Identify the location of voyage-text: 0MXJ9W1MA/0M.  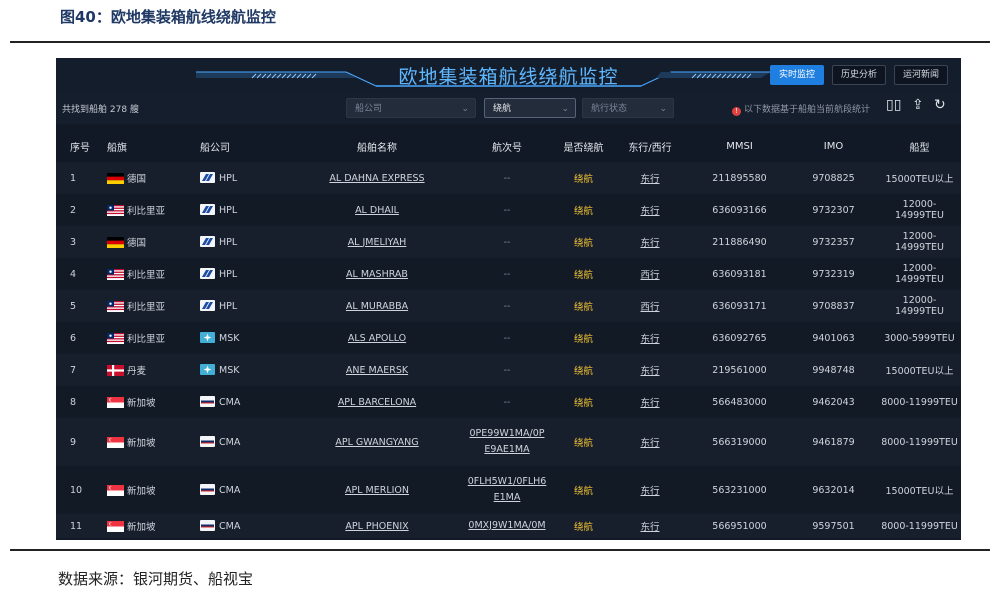
(507, 526).